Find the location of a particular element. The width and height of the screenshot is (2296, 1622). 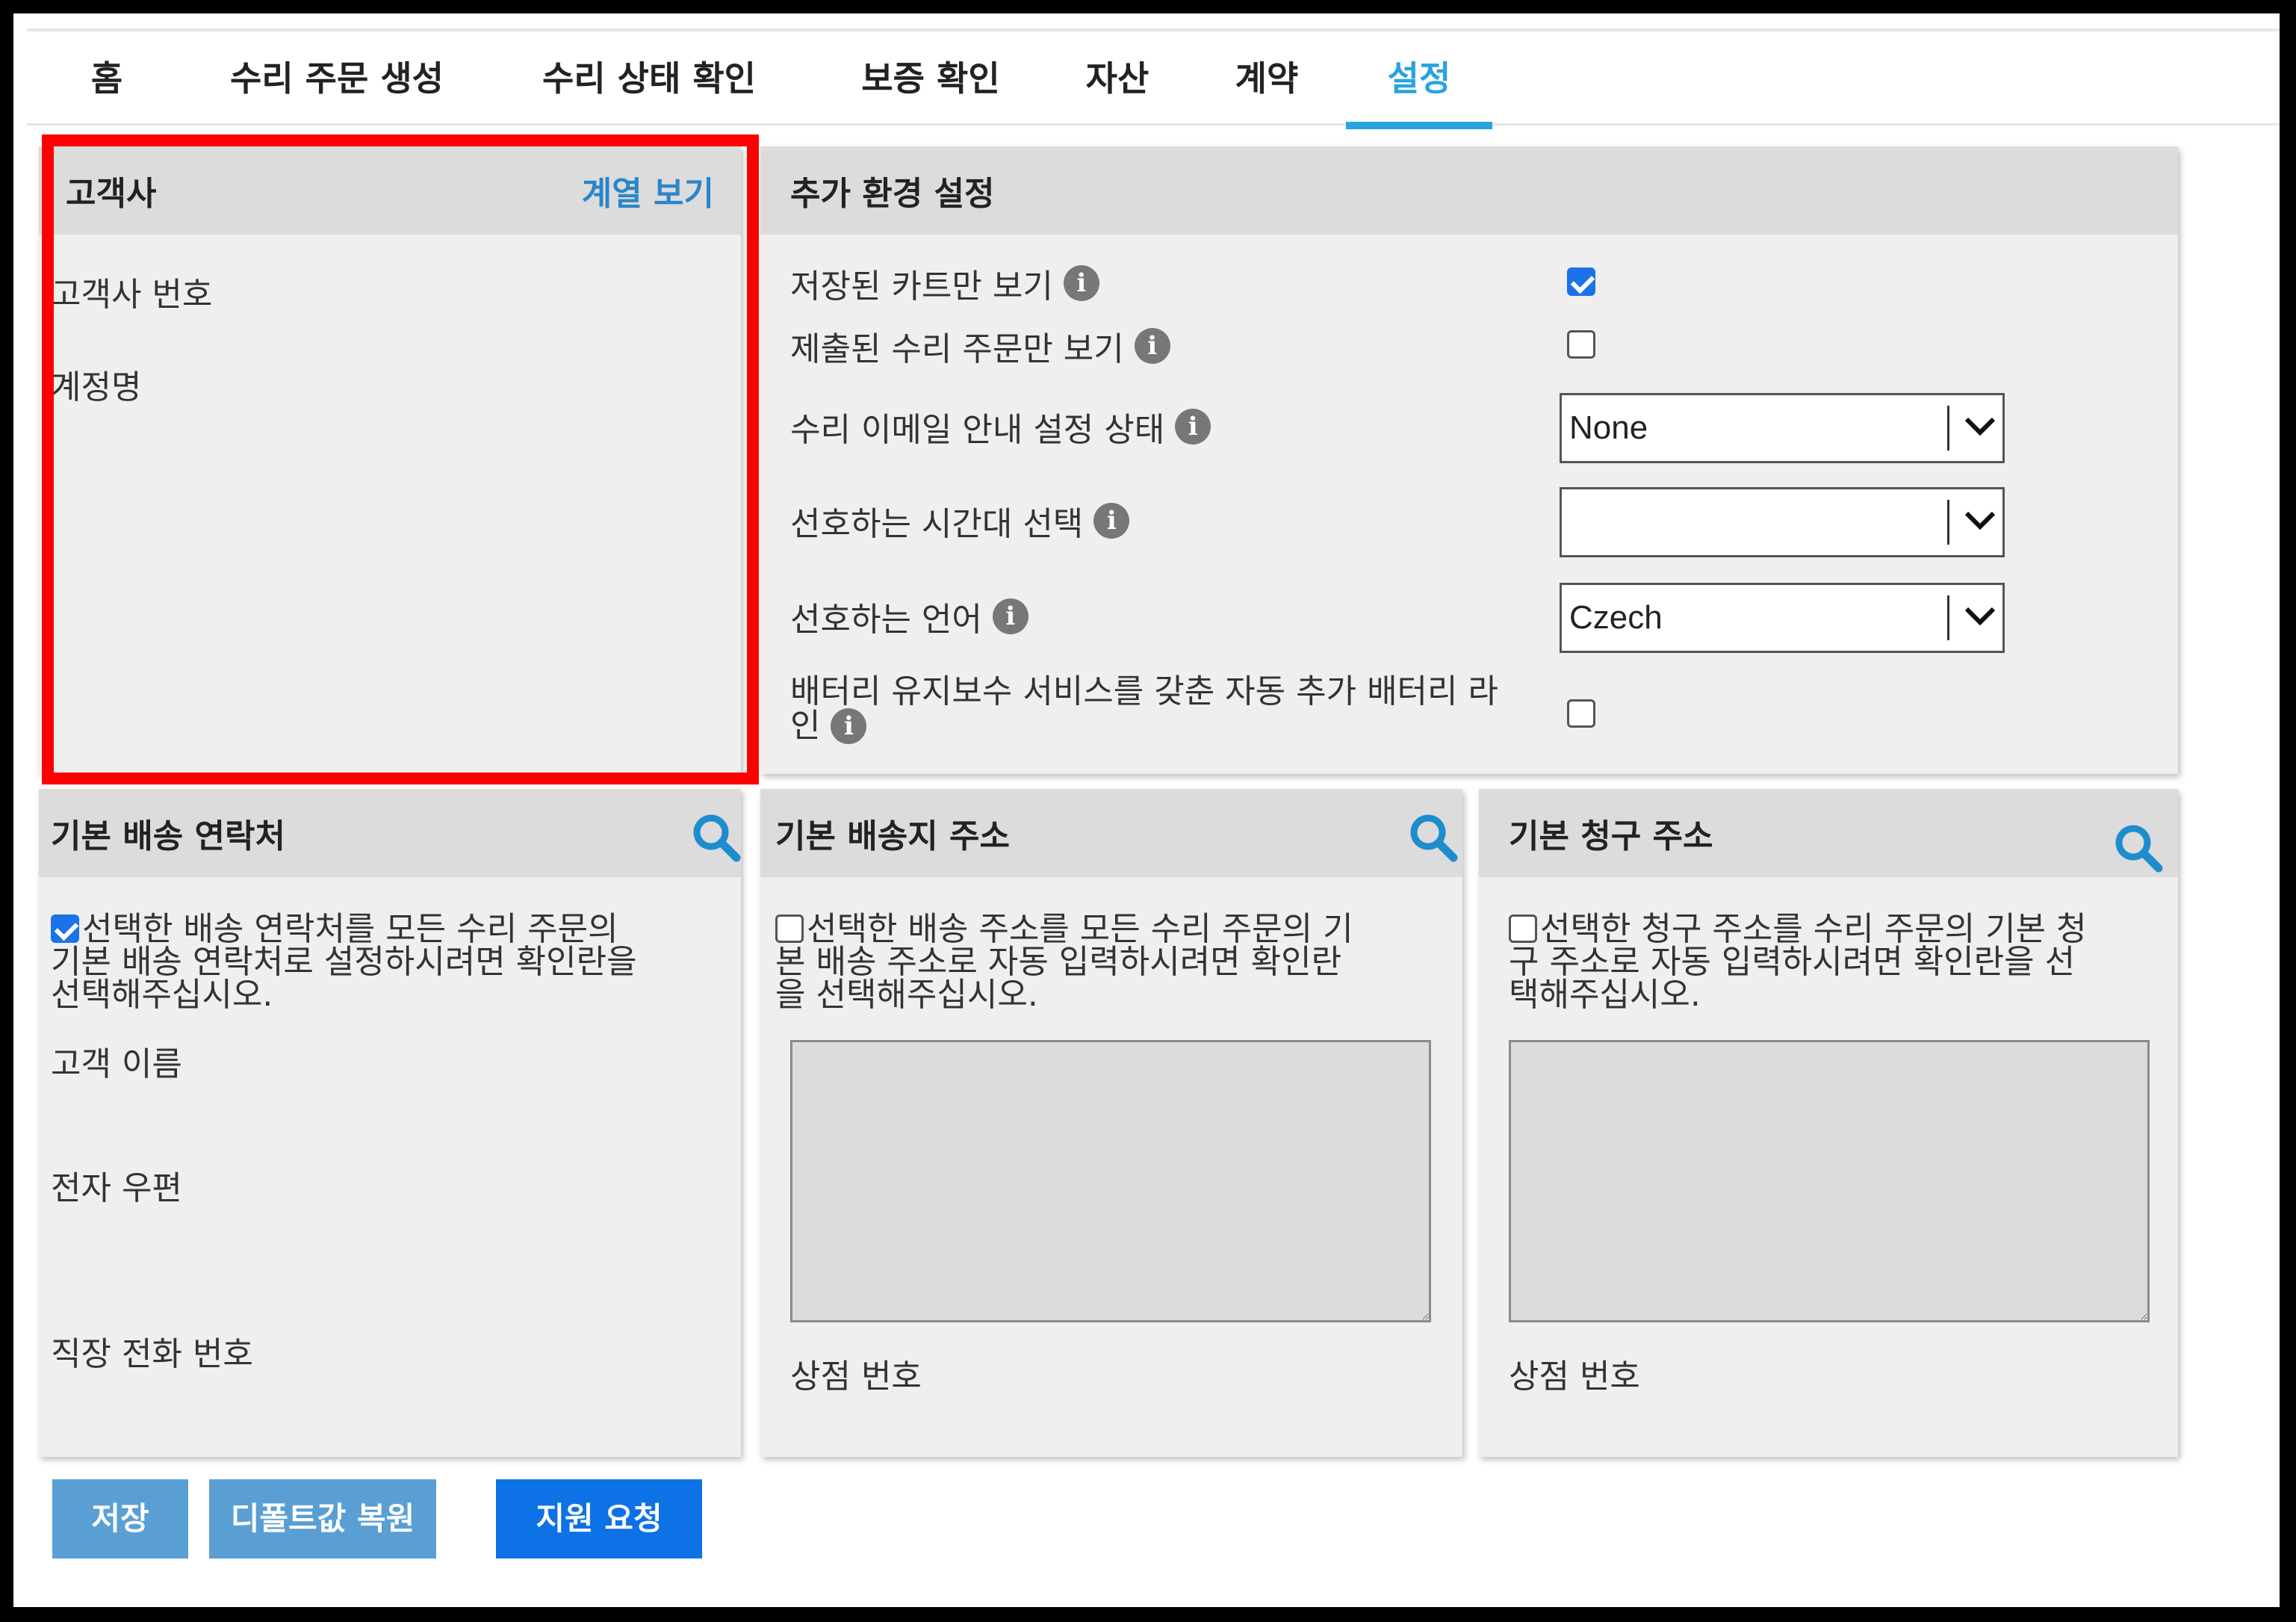

tab-settings: 설정 is located at coordinates (1419, 80).